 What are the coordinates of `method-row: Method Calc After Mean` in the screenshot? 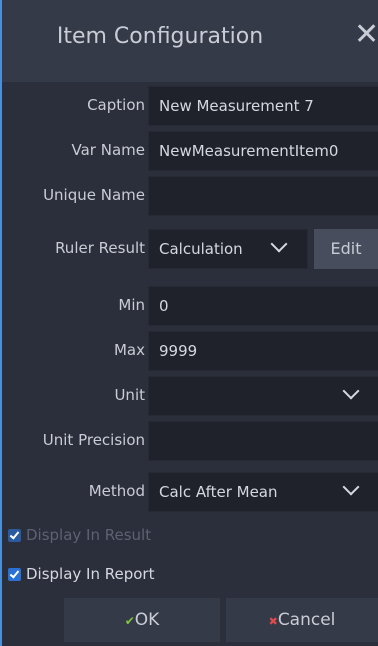 It's located at (189, 492).